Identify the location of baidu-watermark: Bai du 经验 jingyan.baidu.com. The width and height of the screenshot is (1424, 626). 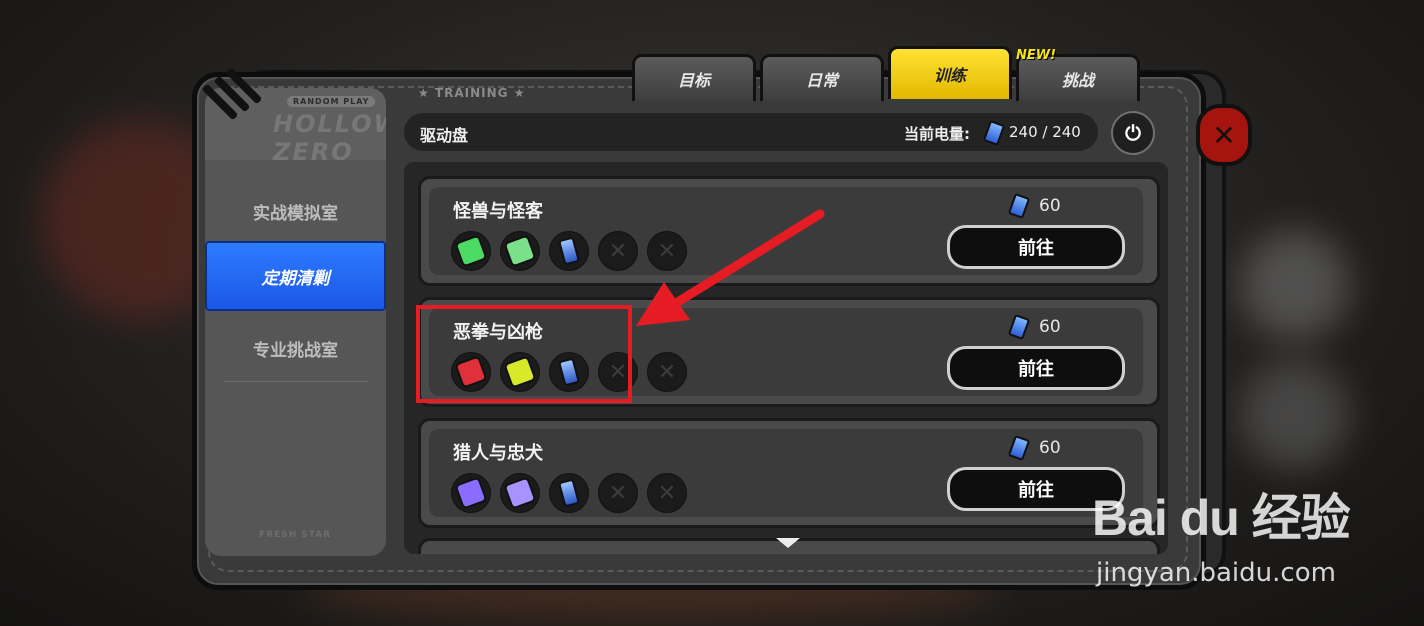
(1221, 533).